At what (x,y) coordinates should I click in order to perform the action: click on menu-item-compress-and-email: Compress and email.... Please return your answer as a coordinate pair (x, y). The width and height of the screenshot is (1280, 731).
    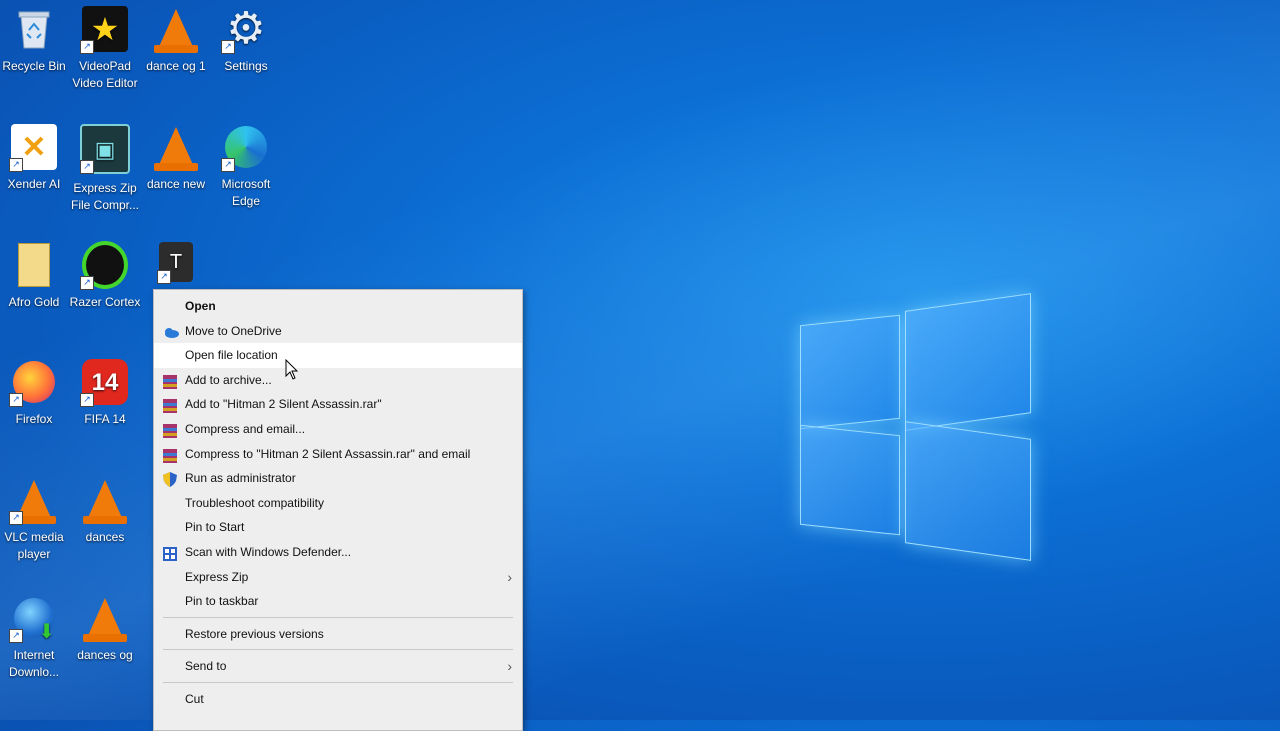
    Looking at the image, I should click on (338, 429).